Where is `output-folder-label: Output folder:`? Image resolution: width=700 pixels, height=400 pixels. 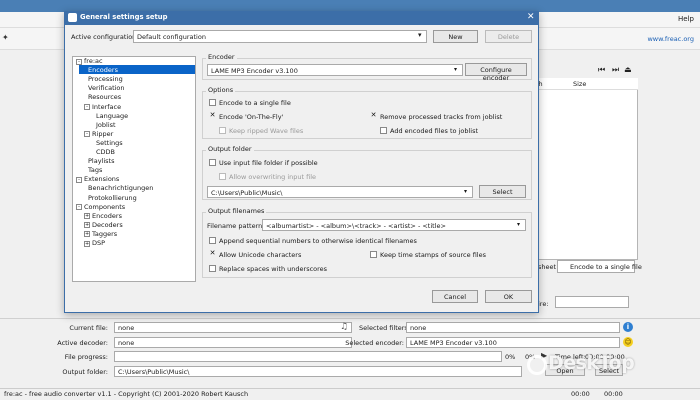
output-folder-label: Output folder: is located at coordinates (85, 372).